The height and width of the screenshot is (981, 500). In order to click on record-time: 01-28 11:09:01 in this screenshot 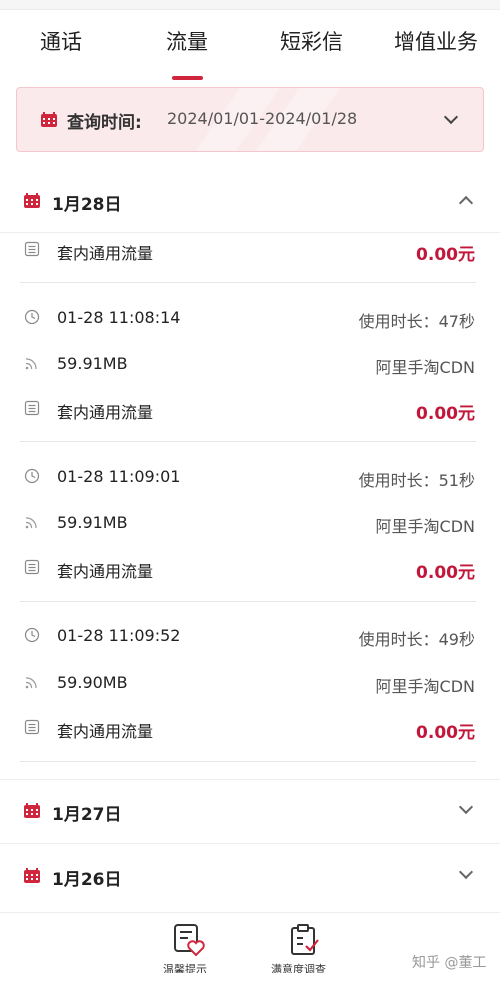, I will do `click(119, 476)`.